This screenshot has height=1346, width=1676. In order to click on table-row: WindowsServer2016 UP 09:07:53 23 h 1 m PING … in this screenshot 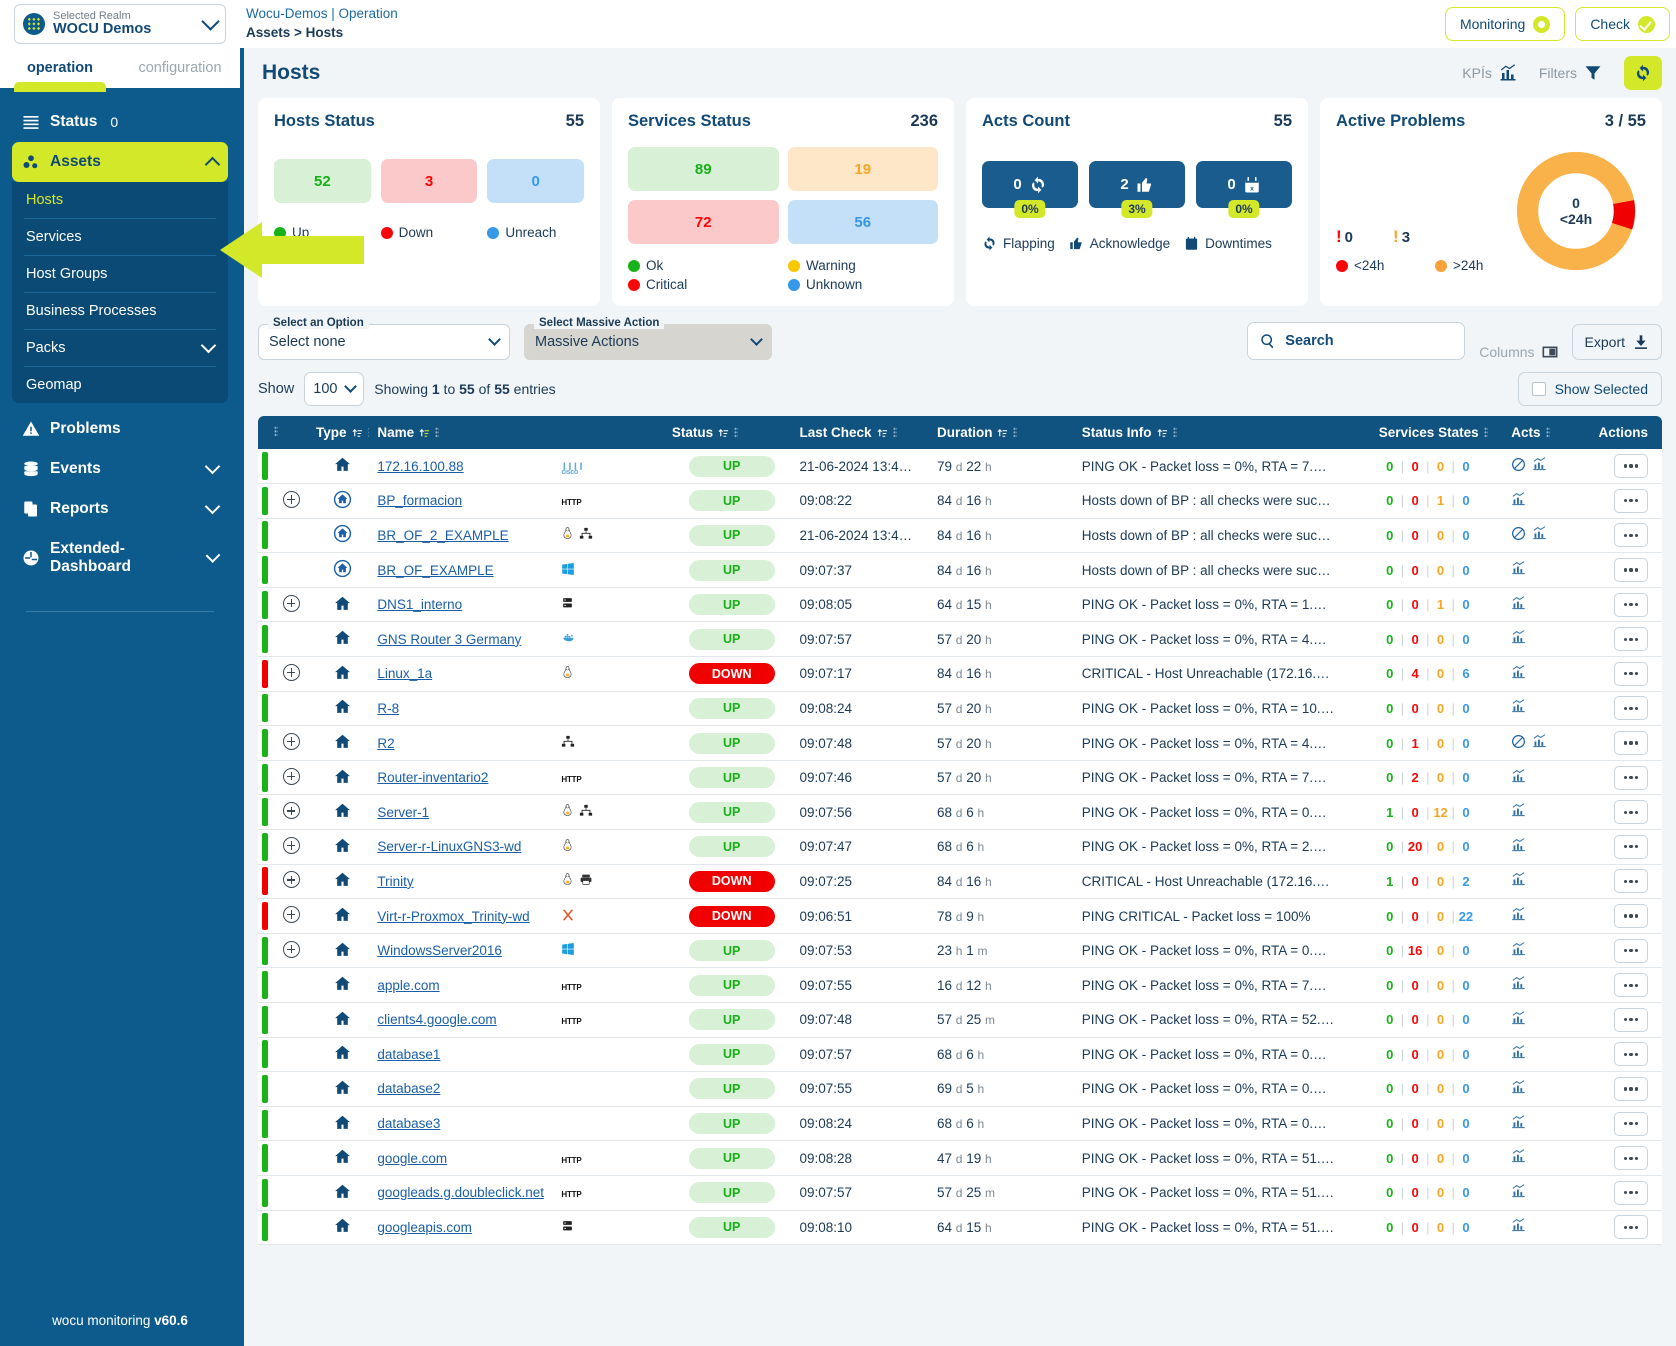, I will do `click(960, 951)`.